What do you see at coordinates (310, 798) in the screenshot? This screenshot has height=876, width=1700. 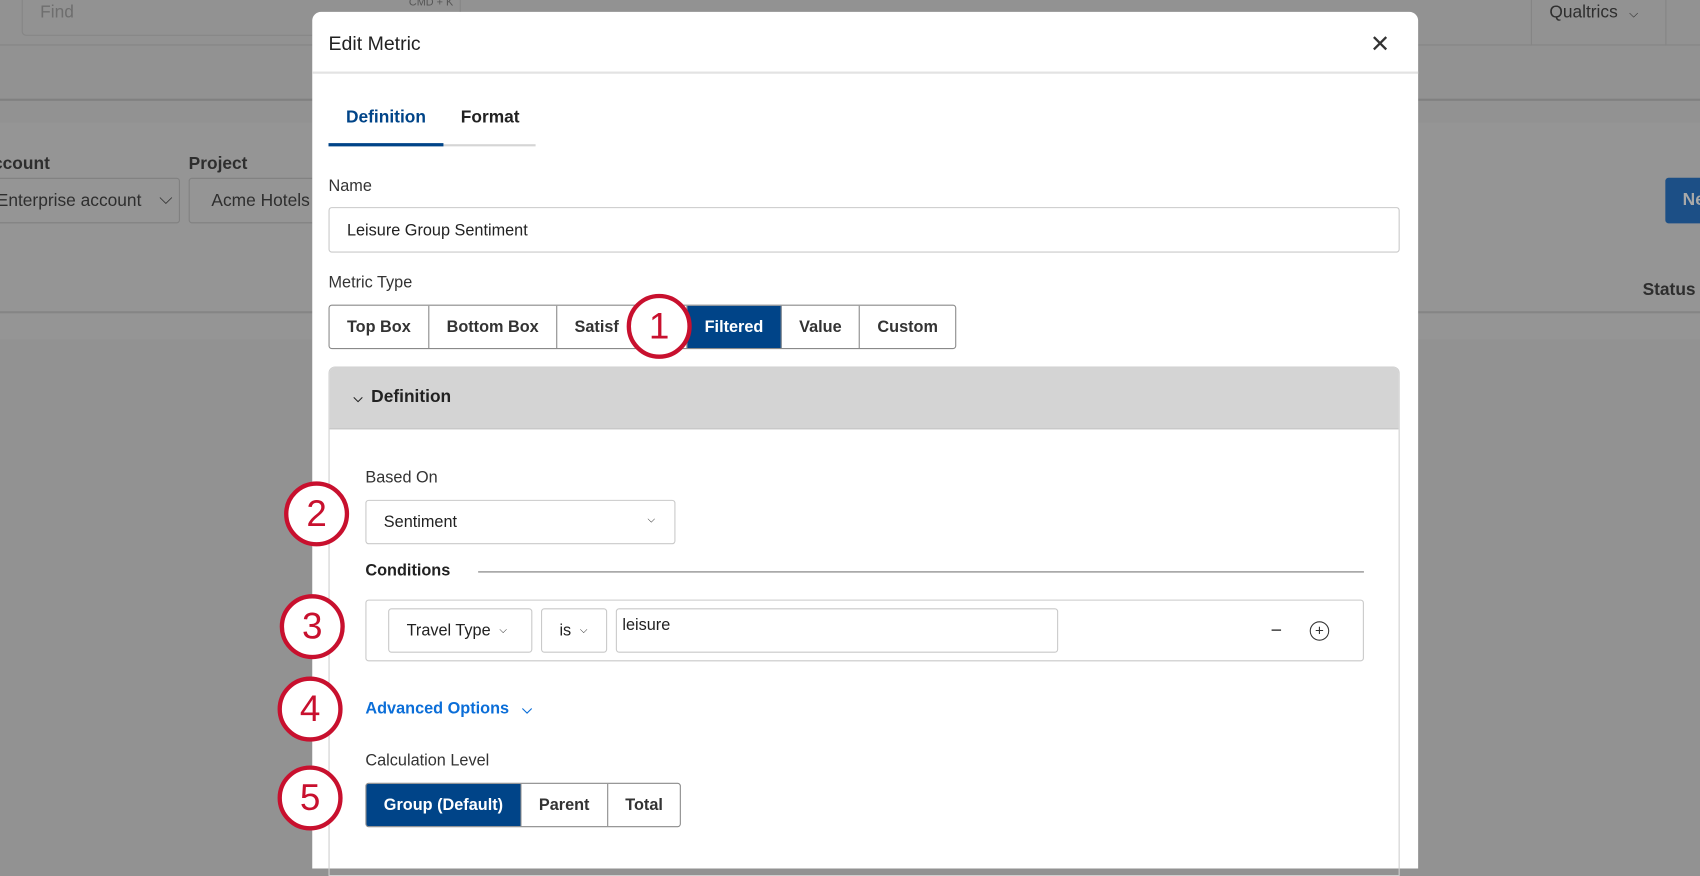 I see `callout-5: 5` at bounding box center [310, 798].